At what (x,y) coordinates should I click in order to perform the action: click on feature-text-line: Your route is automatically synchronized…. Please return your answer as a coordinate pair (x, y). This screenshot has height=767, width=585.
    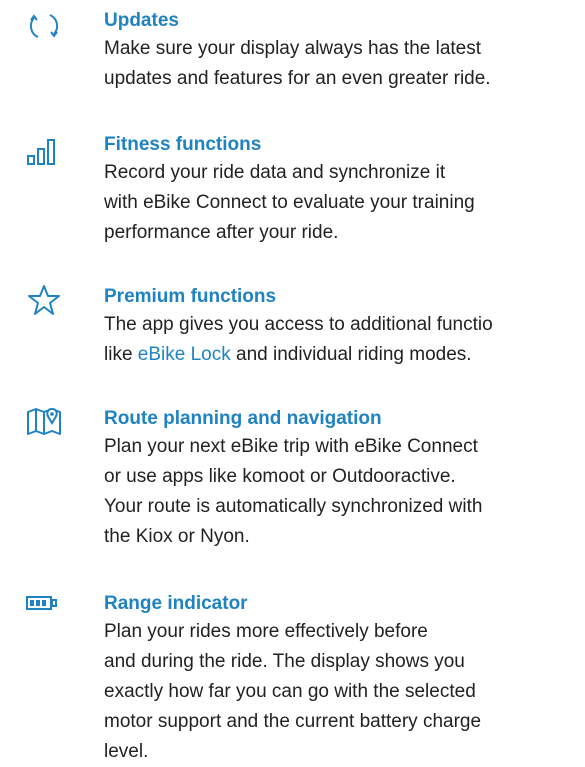
    Looking at the image, I should click on (293, 506).